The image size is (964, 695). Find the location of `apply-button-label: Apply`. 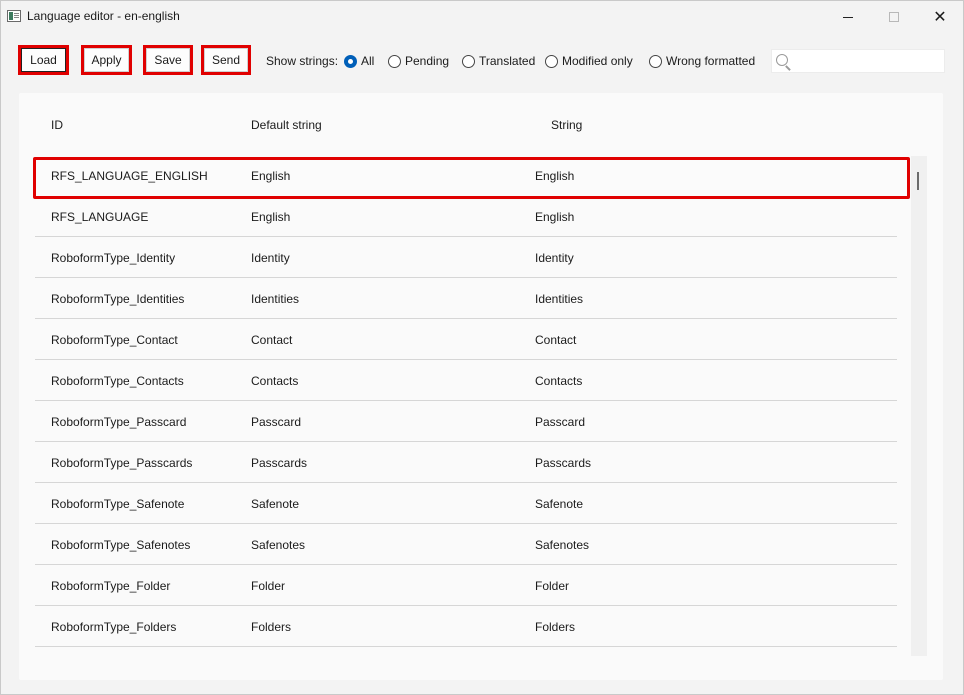

apply-button-label: Apply is located at coordinates (106, 60).